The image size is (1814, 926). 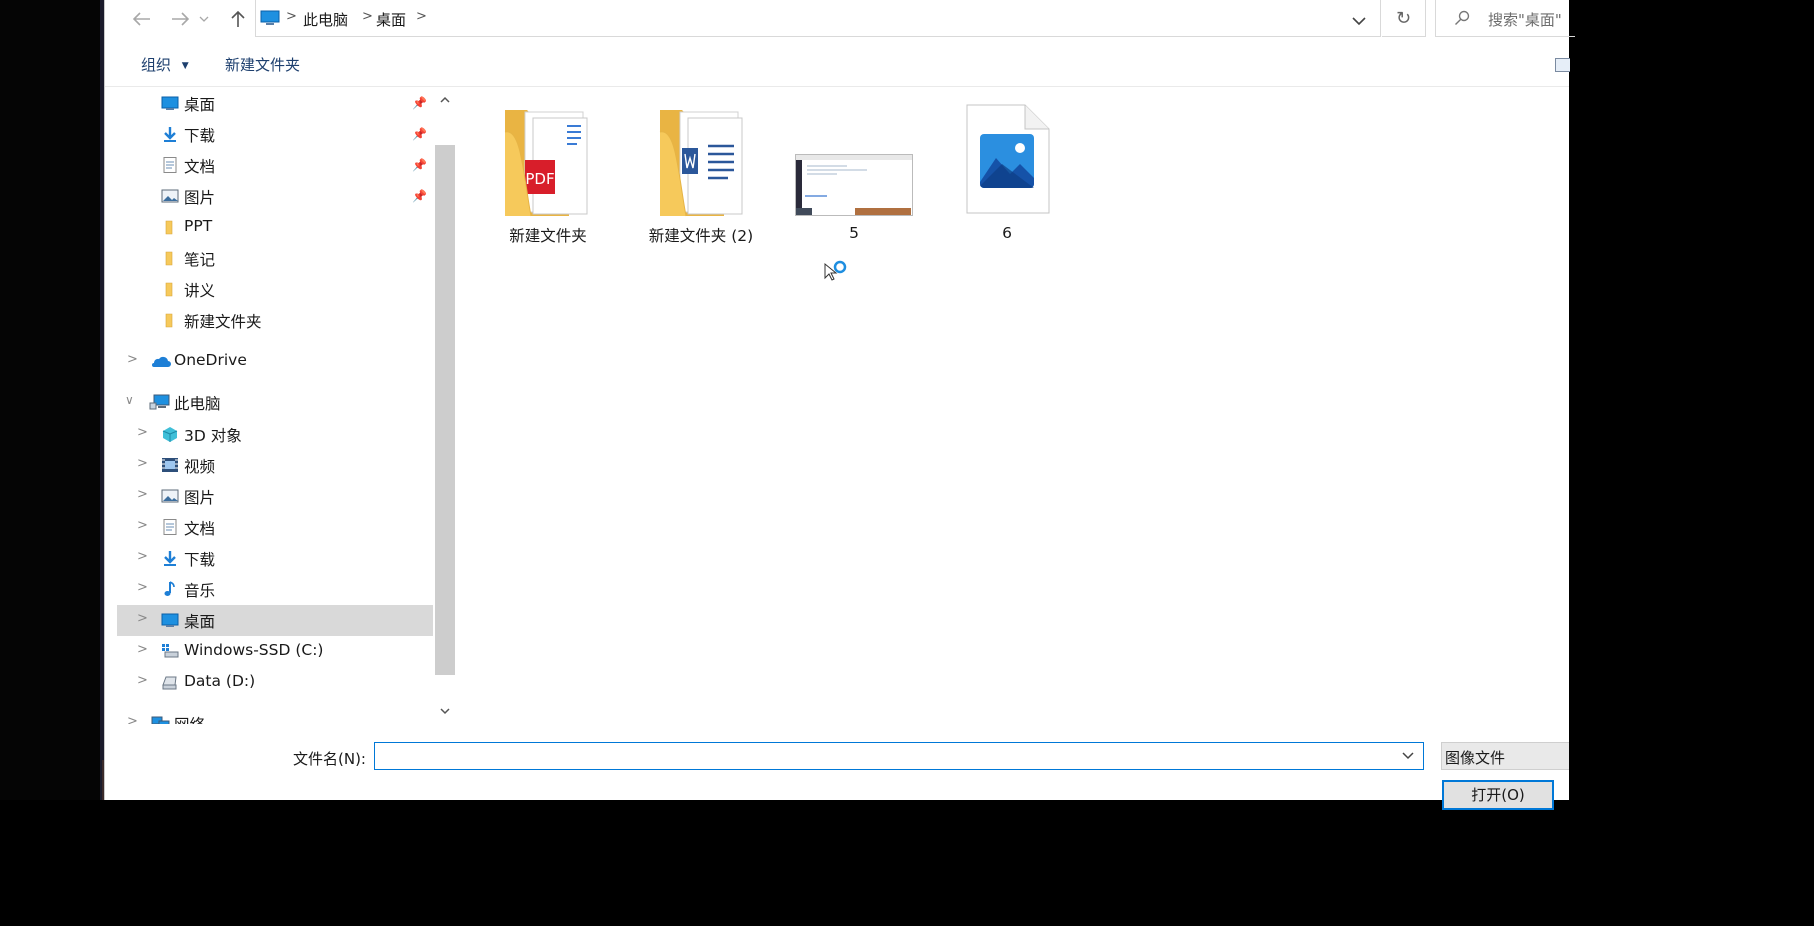 What do you see at coordinates (262, 64) in the screenshot?
I see `new-folder-button: 新建文件夹` at bounding box center [262, 64].